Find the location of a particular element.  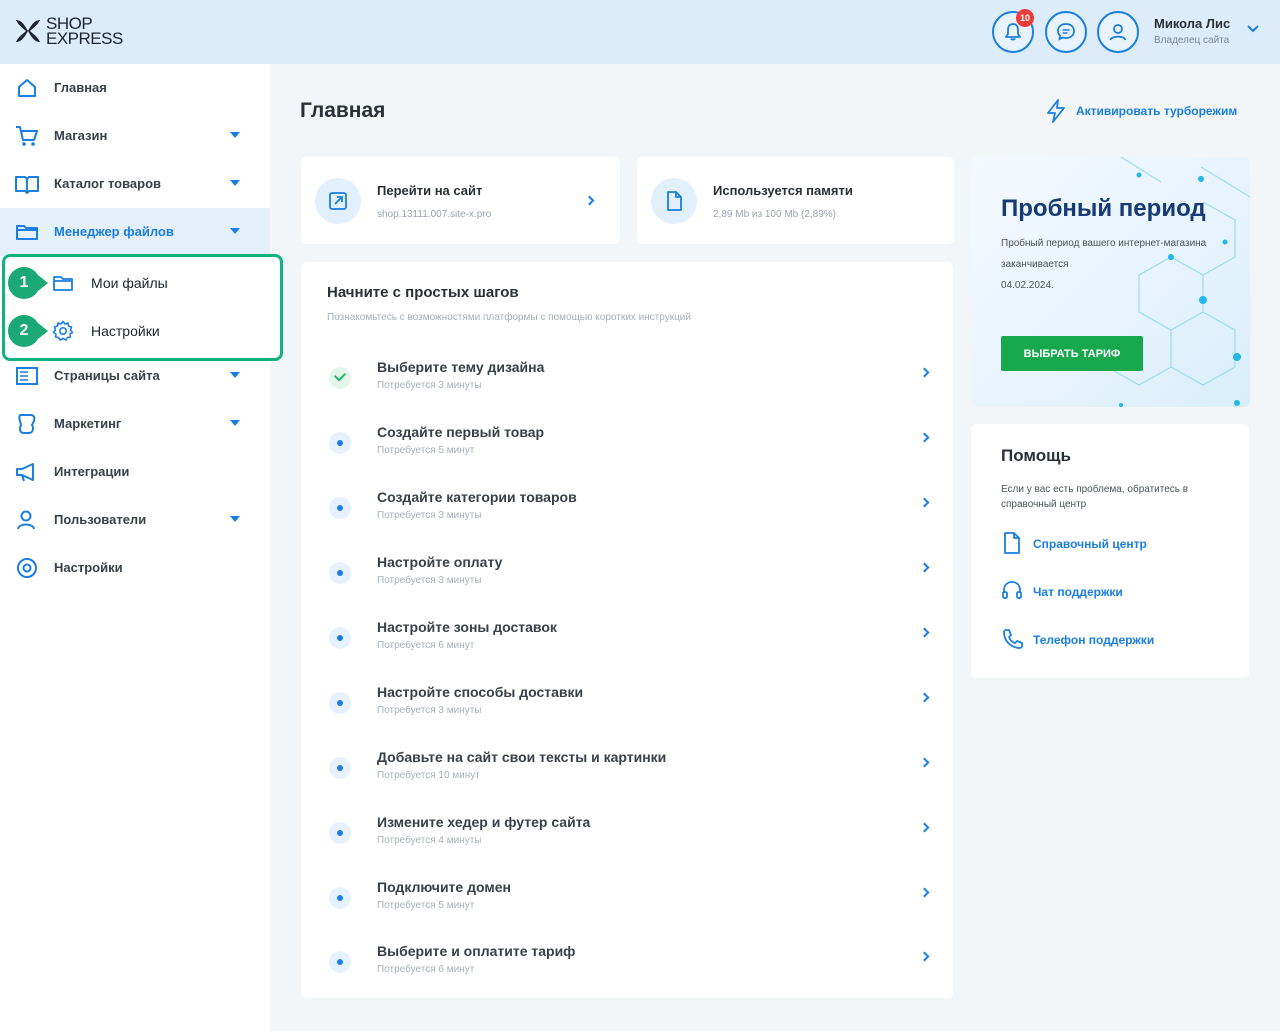

memory-usage-title: Используется памяти is located at coordinates (783, 190).